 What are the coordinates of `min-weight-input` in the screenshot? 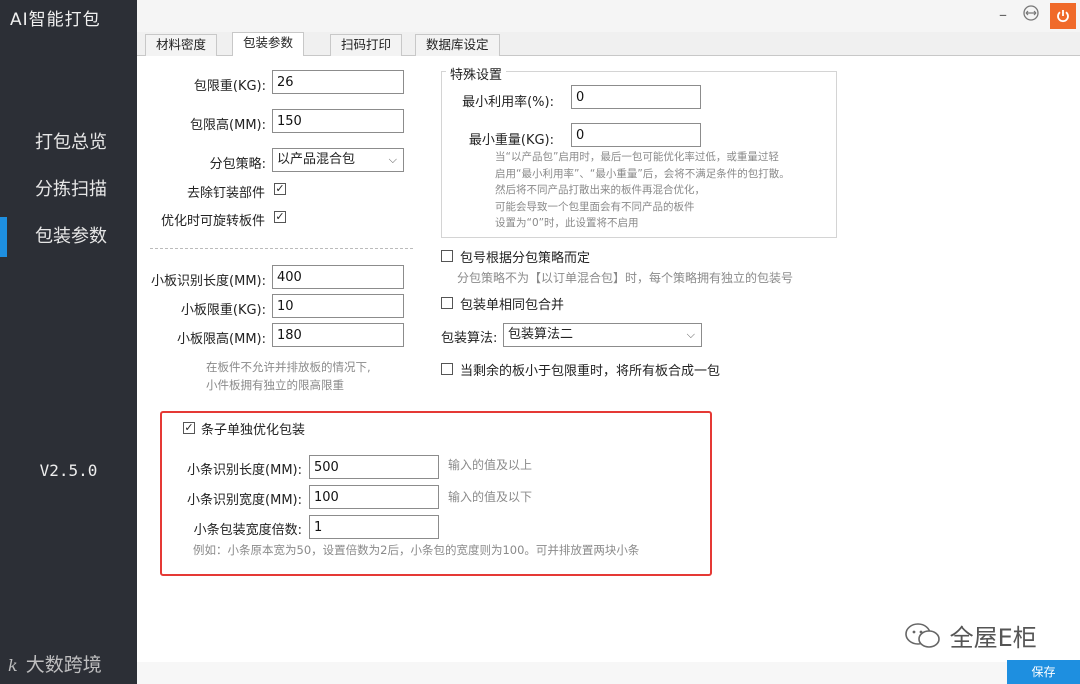 It's located at (636, 135).